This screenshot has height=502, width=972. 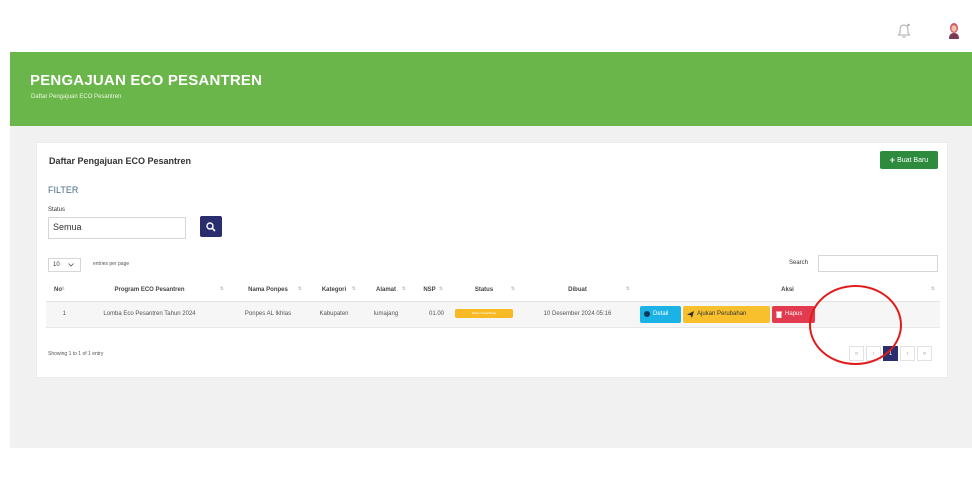 What do you see at coordinates (117, 228) in the screenshot?
I see `status-filter-select: Semua` at bounding box center [117, 228].